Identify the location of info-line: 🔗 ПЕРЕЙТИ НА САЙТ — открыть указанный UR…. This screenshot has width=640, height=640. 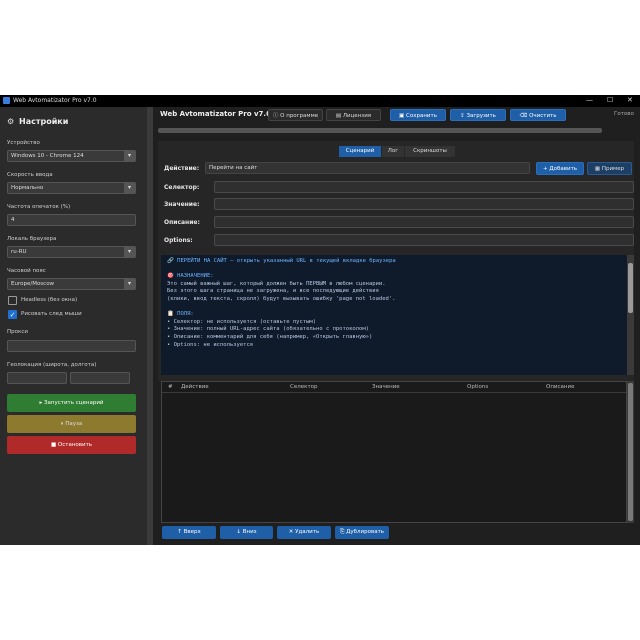
(281, 261).